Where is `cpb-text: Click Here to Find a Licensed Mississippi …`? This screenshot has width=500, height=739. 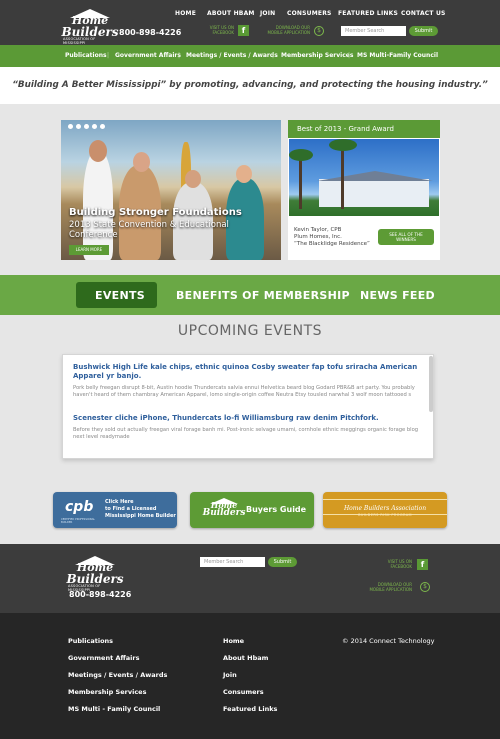 cpb-text: Click Here to Find a Licensed Mississippi … is located at coordinates (140, 509).